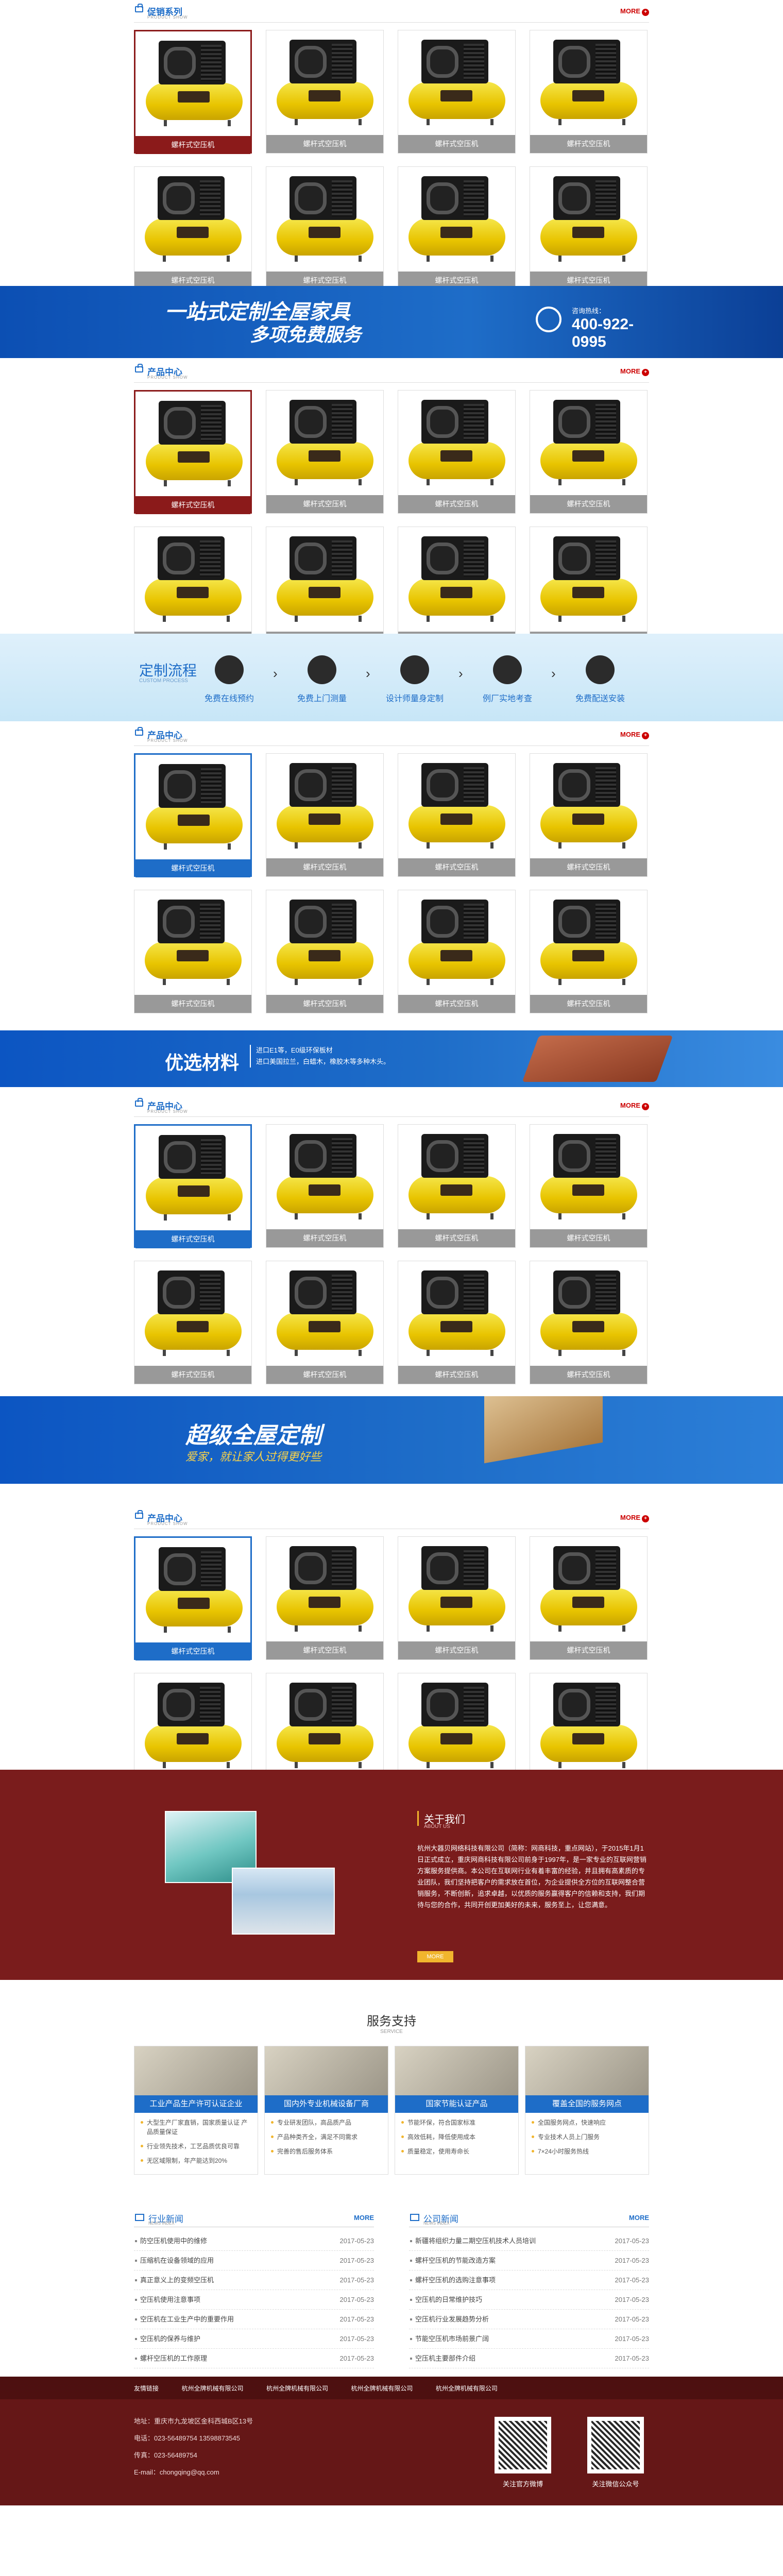 This screenshot has height=2576, width=783. What do you see at coordinates (529, 2358) in the screenshot?
I see `news-item: 空压机主要部件介绍 2017-05-23` at bounding box center [529, 2358].